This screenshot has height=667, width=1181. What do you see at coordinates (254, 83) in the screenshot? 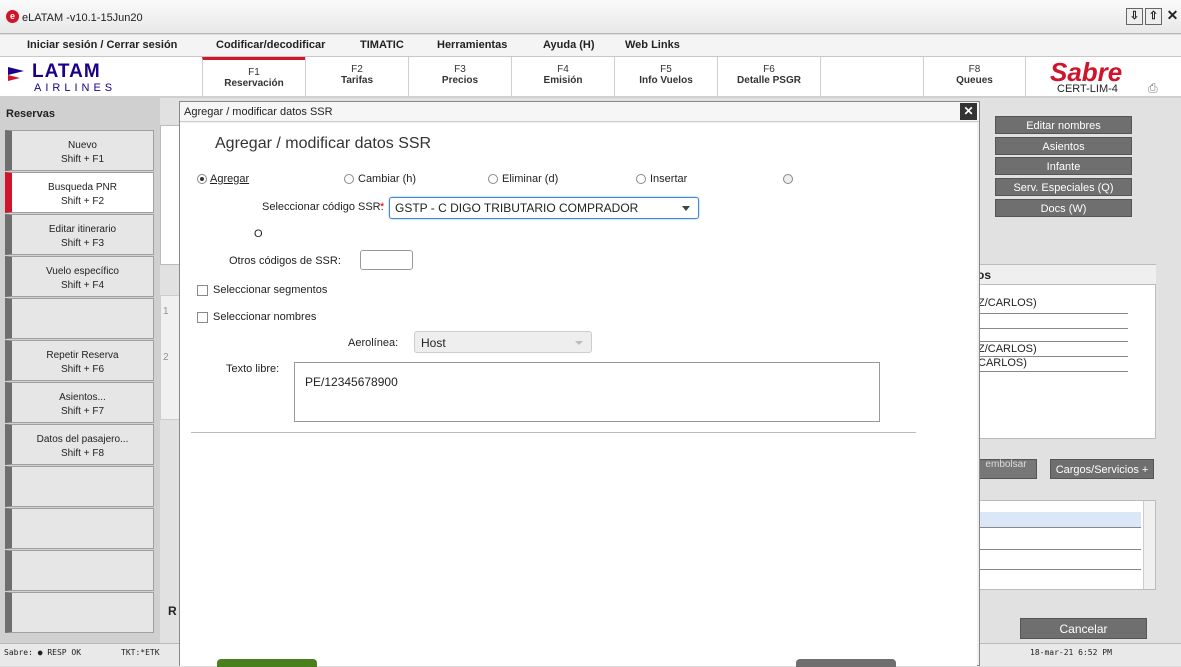
I see `tab-label: Reservación` at bounding box center [254, 83].